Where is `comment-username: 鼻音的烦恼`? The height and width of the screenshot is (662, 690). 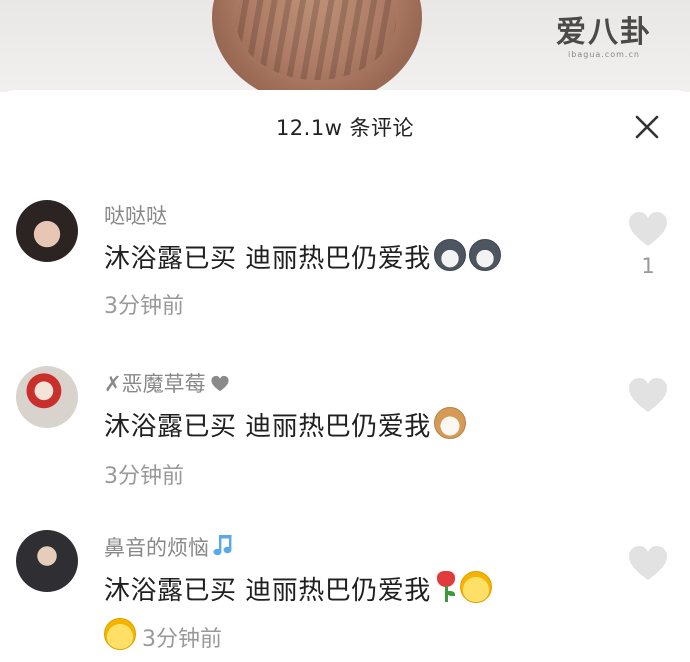
comment-username: 鼻音的烦恼 is located at coordinates (169, 547).